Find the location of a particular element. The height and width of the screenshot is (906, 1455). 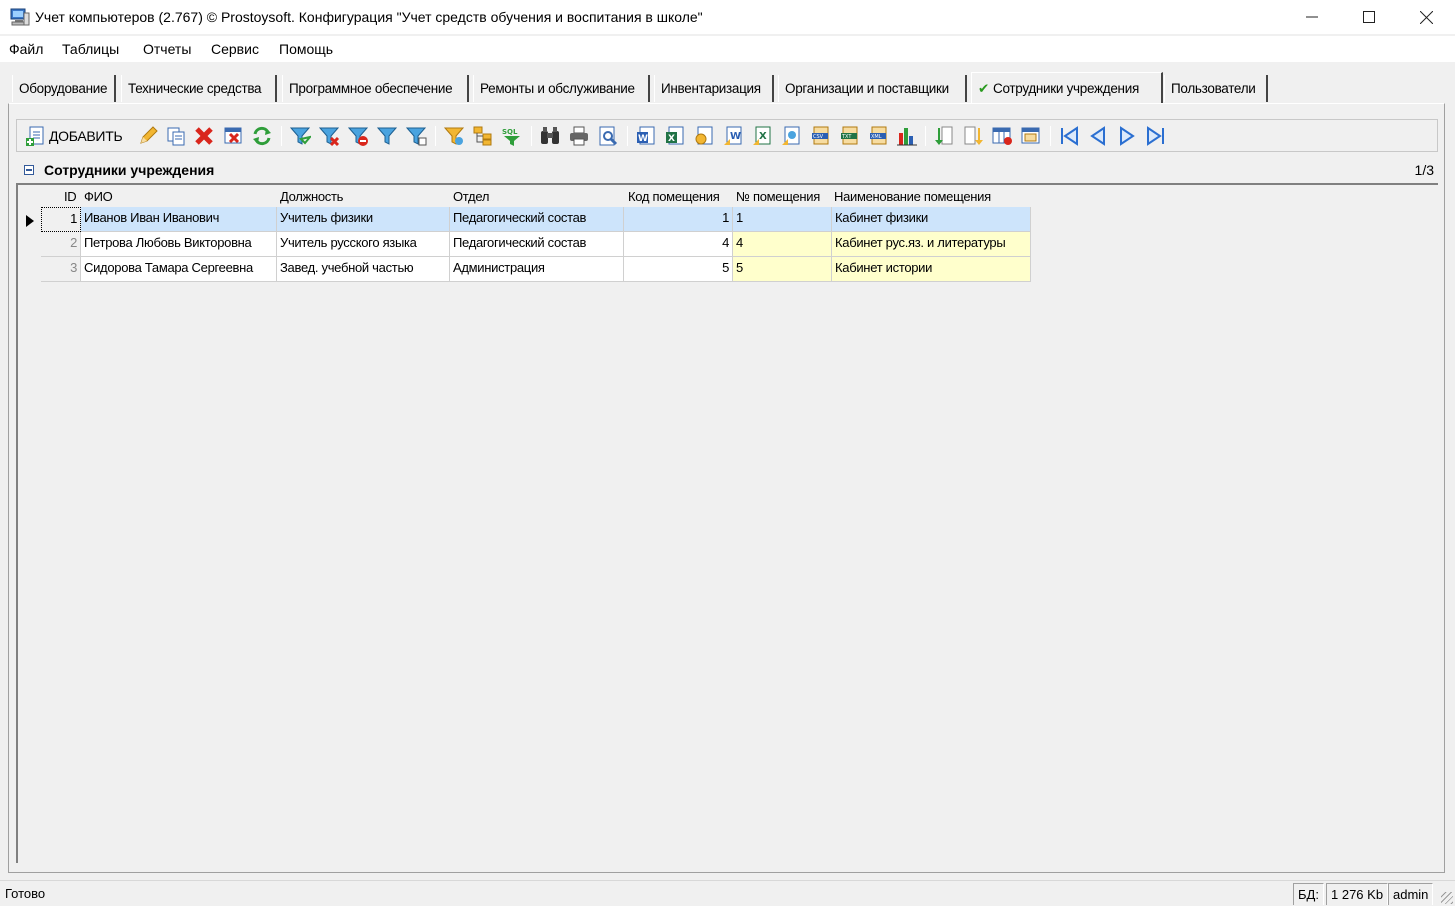

sort-desc-button is located at coordinates (973, 136).